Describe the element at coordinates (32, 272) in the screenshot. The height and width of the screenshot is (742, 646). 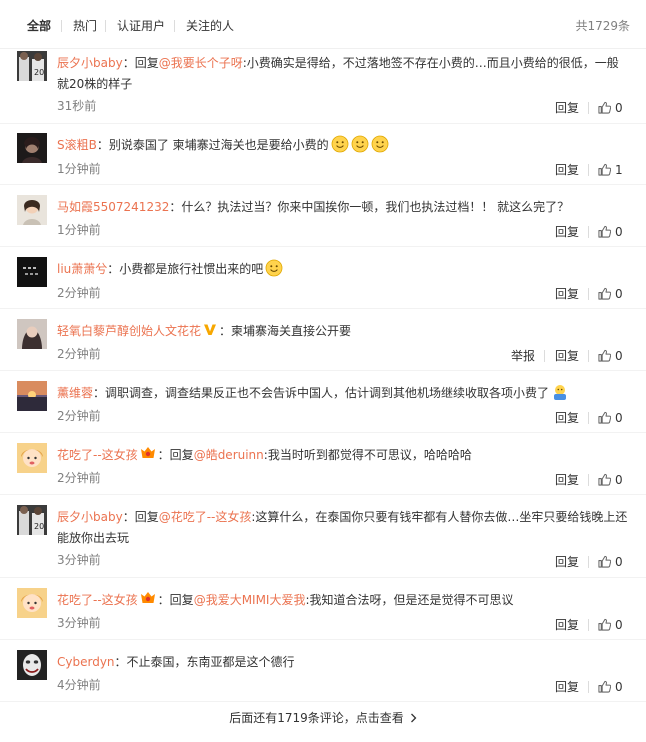
I see `black-text-avatar` at that location.